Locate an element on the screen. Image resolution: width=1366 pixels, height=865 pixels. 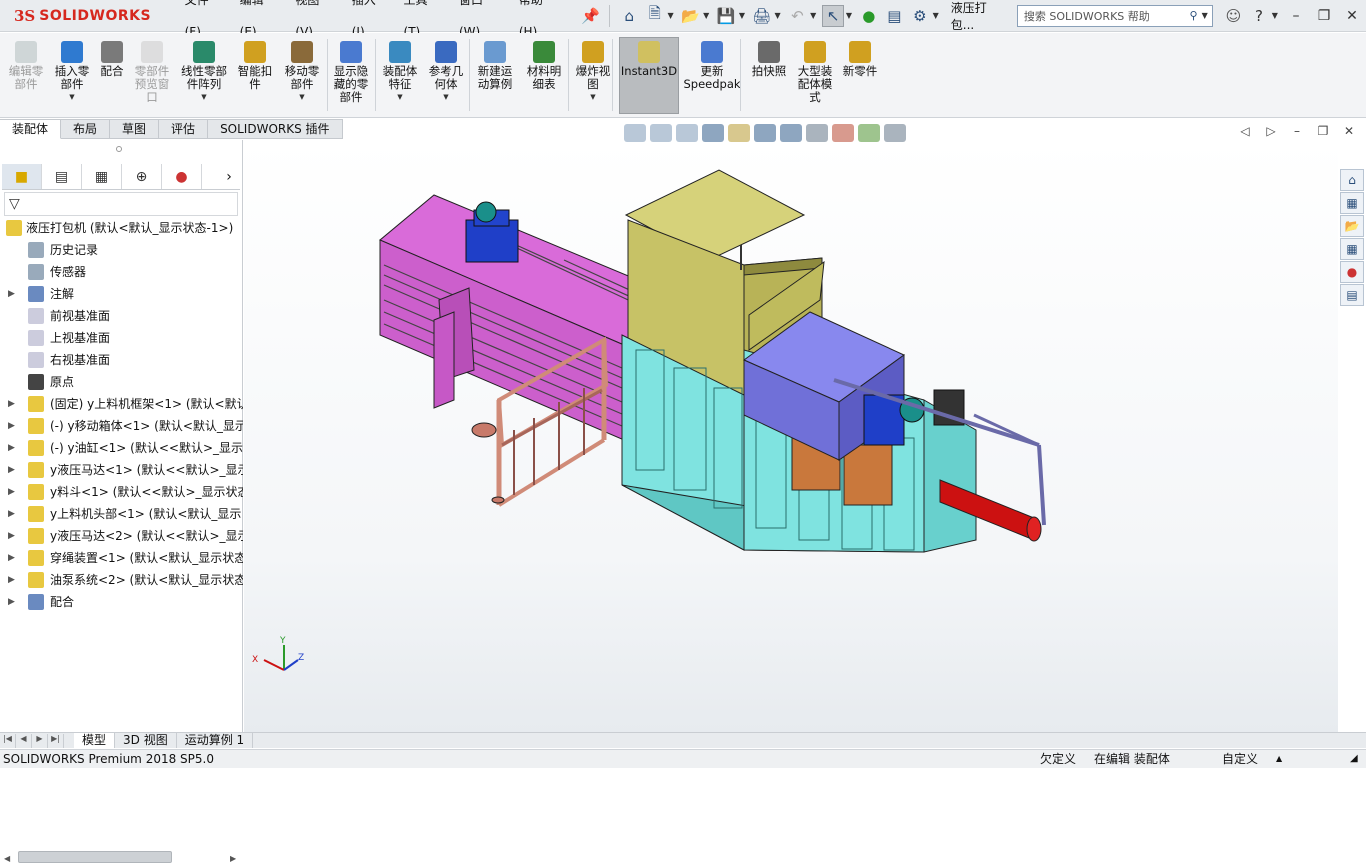
tree-item: 历史记录 is located at coordinates (121, 250).